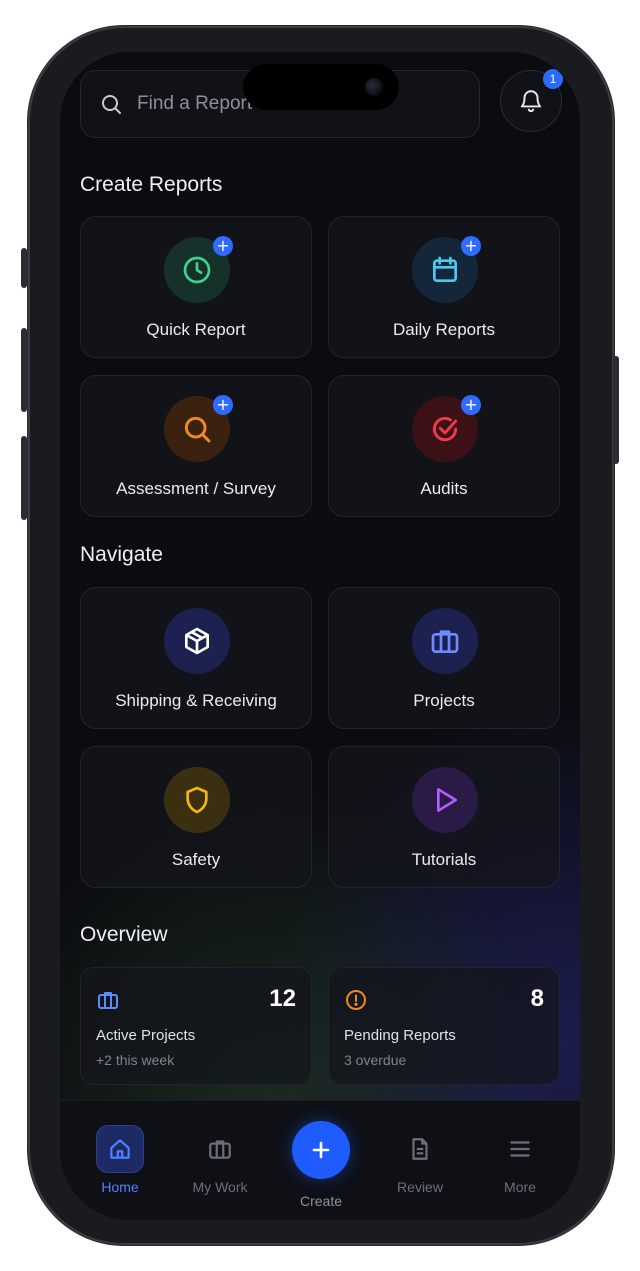 The height and width of the screenshot is (1271, 640). What do you see at coordinates (196, 700) in the screenshot?
I see `tile-label: Shipping & Receiving` at bounding box center [196, 700].